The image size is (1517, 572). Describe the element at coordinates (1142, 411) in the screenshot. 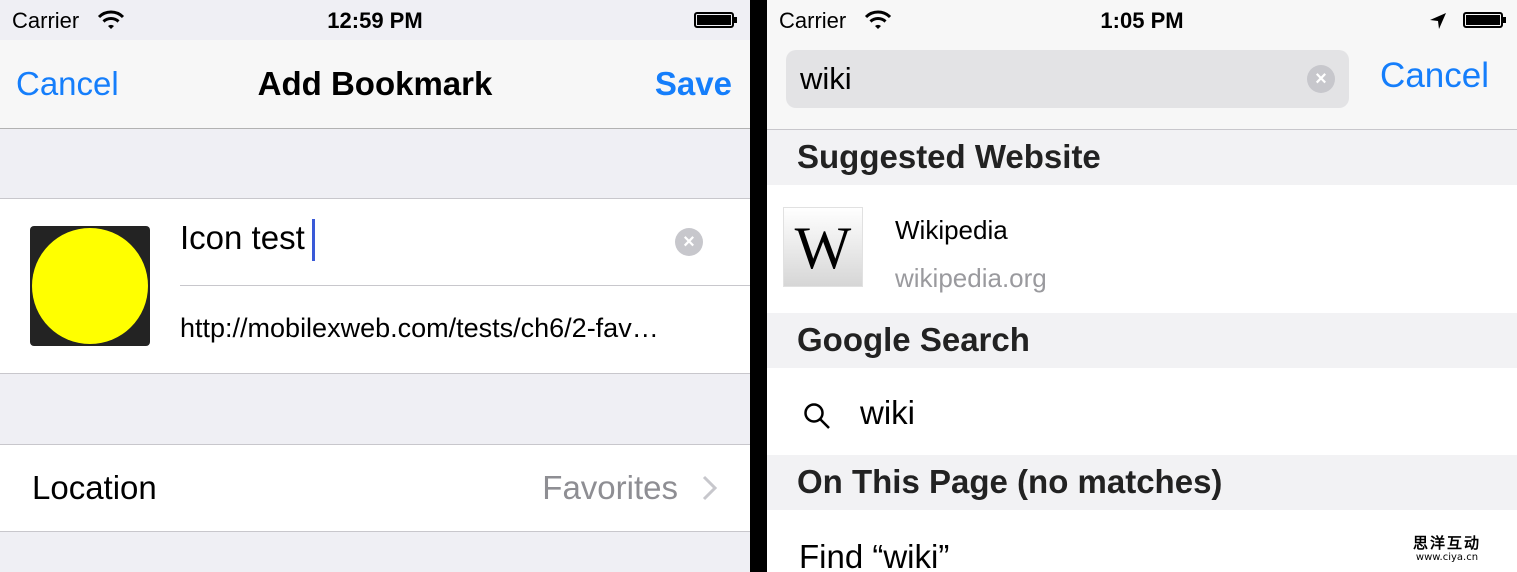

I see `google-search-row: wiki` at that location.